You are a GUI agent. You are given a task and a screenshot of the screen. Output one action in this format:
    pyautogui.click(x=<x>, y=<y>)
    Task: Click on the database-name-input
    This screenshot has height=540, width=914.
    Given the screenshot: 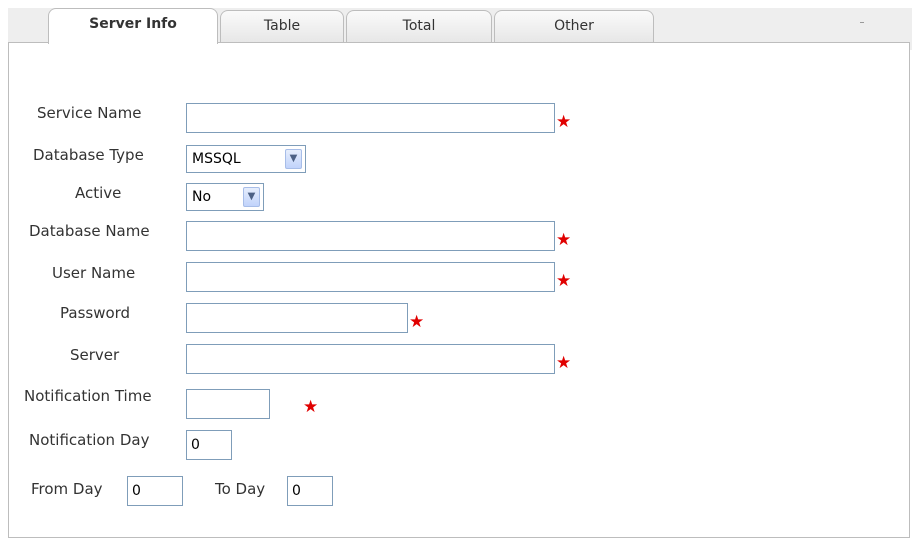 What is the action you would take?
    pyautogui.click(x=370, y=236)
    